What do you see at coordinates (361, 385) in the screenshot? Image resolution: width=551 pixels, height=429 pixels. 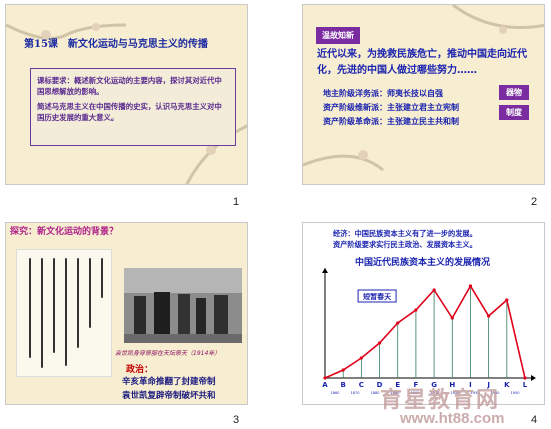 I see `x-category-label: C` at bounding box center [361, 385].